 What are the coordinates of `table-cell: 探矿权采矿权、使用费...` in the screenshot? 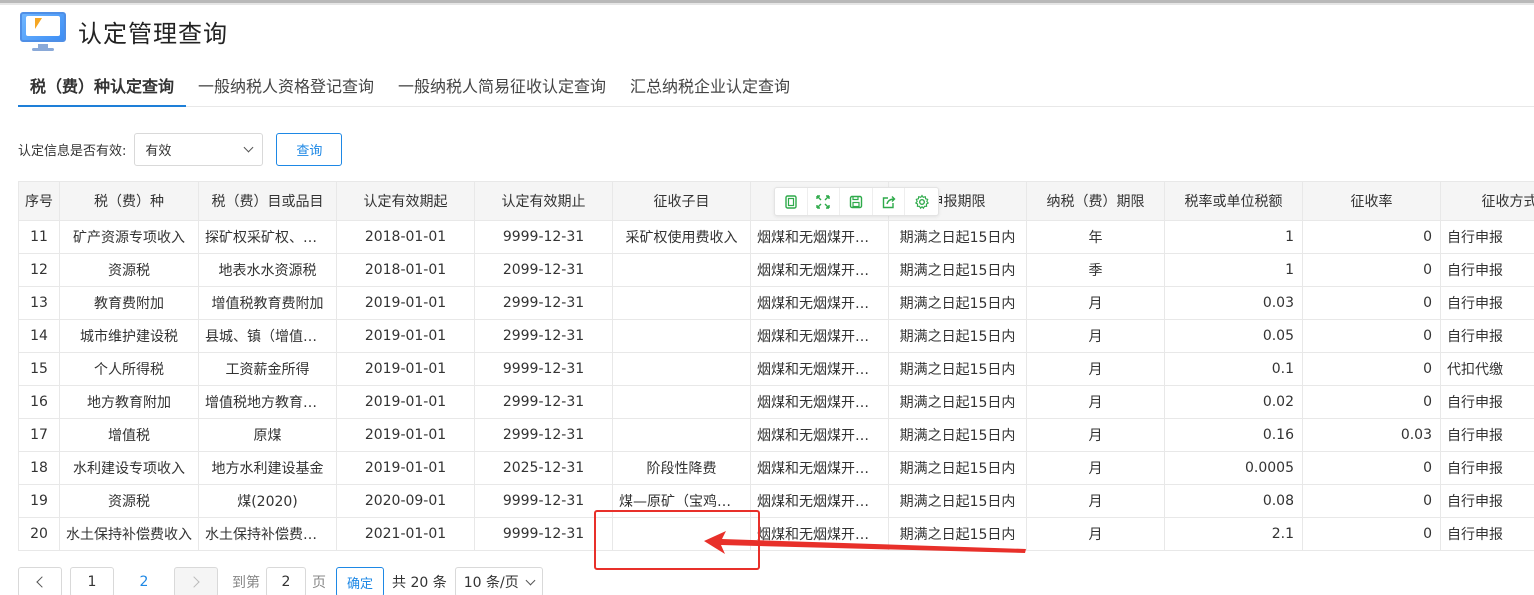 It's located at (267, 237).